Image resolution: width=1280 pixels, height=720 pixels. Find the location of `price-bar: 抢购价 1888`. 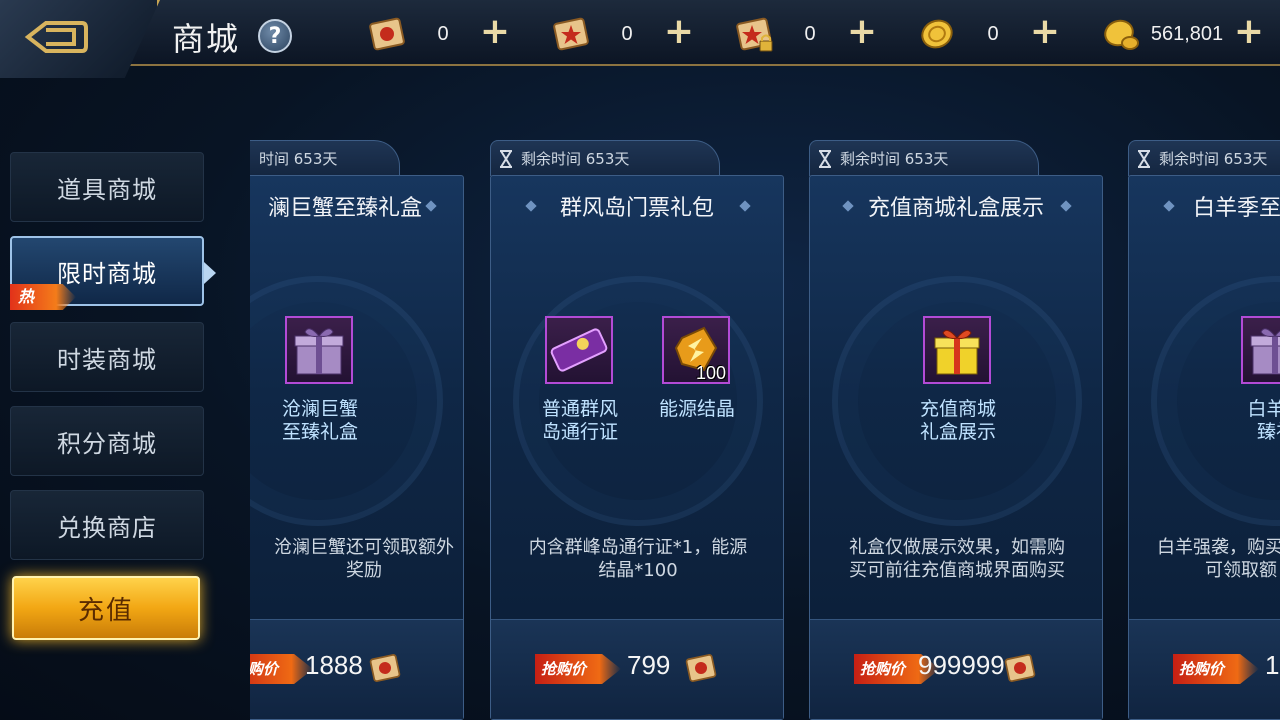

price-bar: 抢购价 1888 is located at coordinates (356, 669).